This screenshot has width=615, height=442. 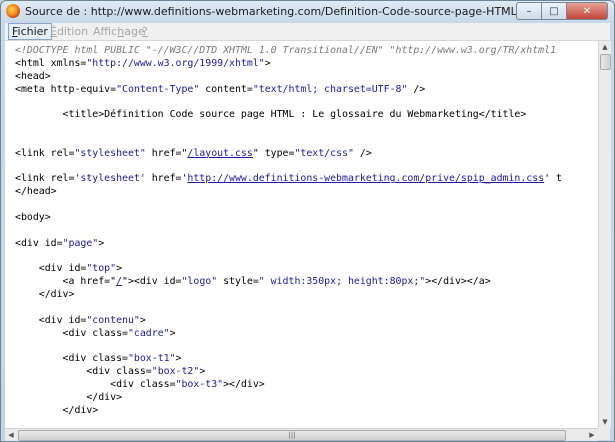 What do you see at coordinates (151, 359) in the screenshot?
I see `div-box-t1-class-value: "box-t1"` at bounding box center [151, 359].